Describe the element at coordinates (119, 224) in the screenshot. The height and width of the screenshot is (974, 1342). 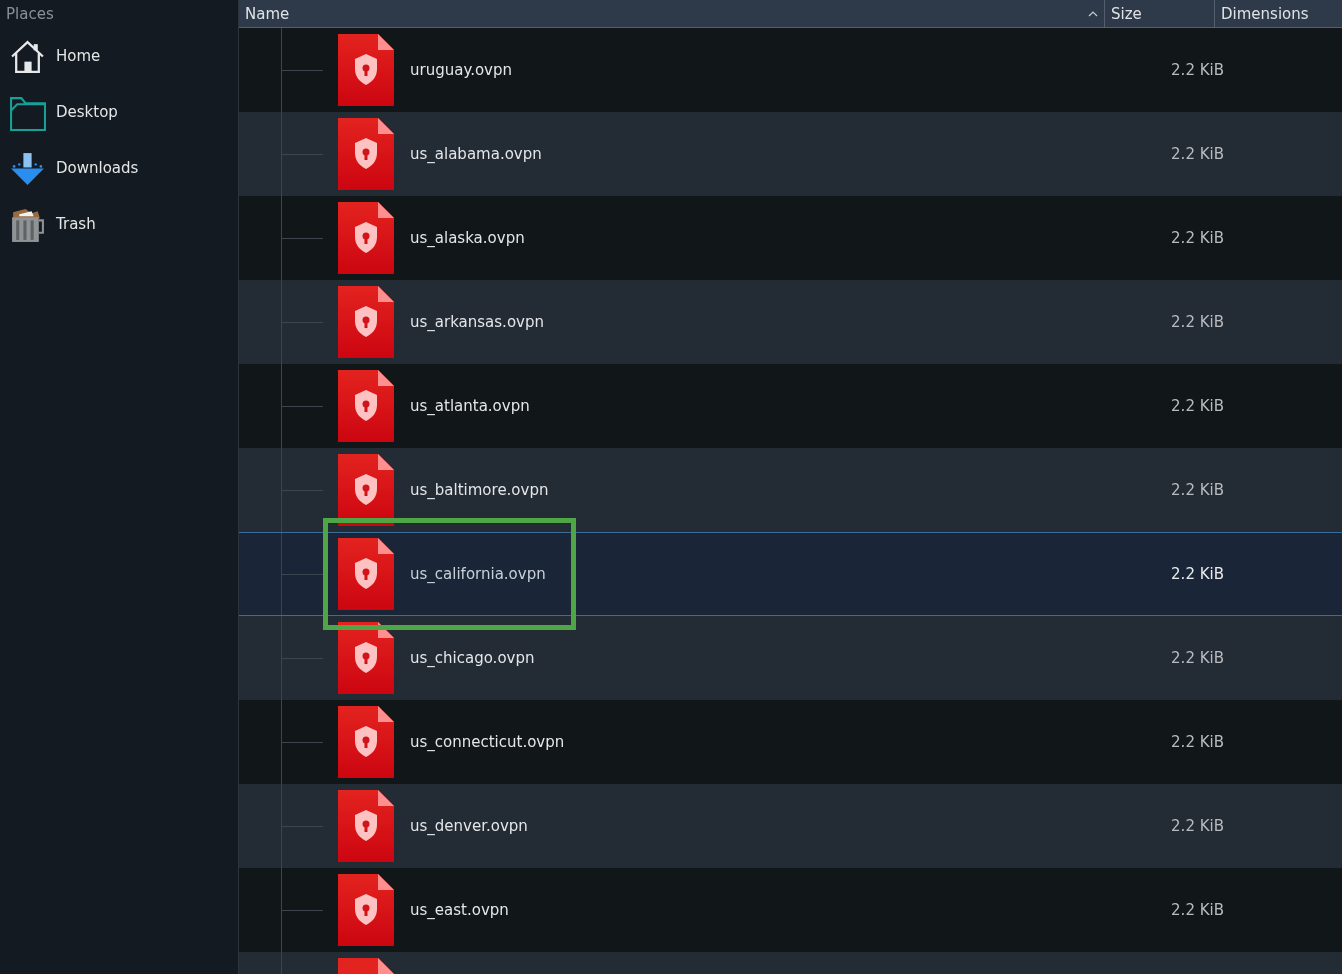
I see `place-item: Trash` at that location.